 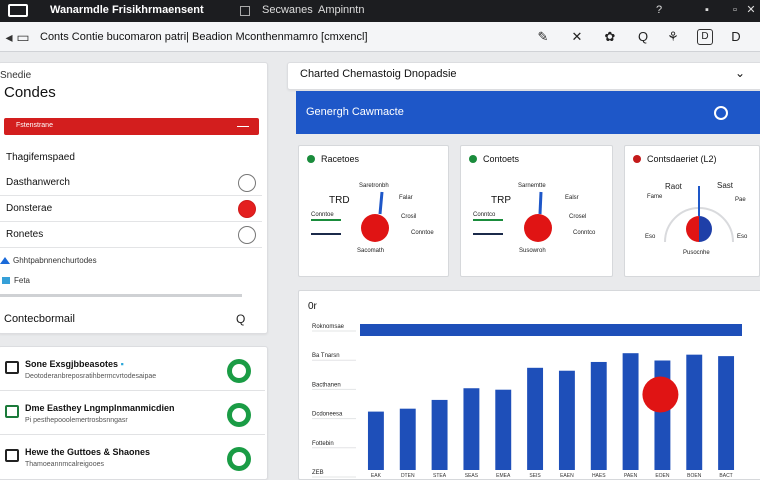 I want to click on gauge-value: TRP, so click(x=501, y=200).